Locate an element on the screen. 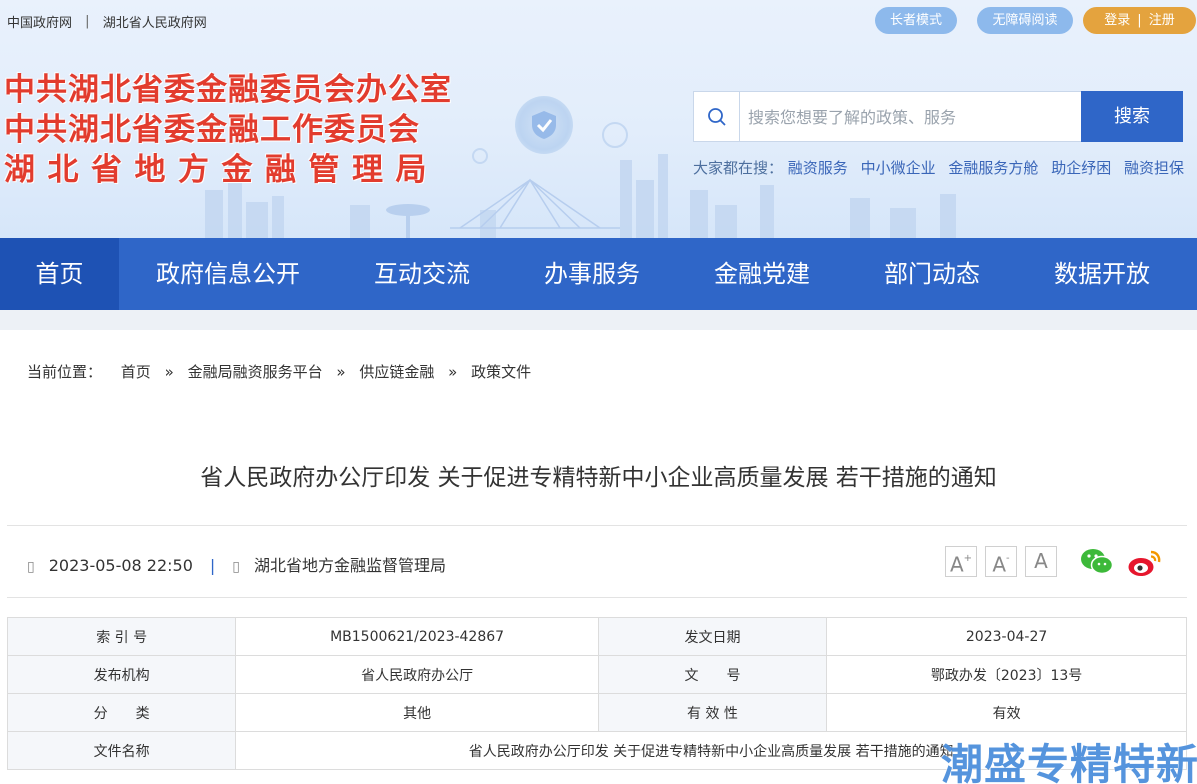  site-title-line-1: 中共湖北省委金融委员会办公室 is located at coordinates (228, 90).